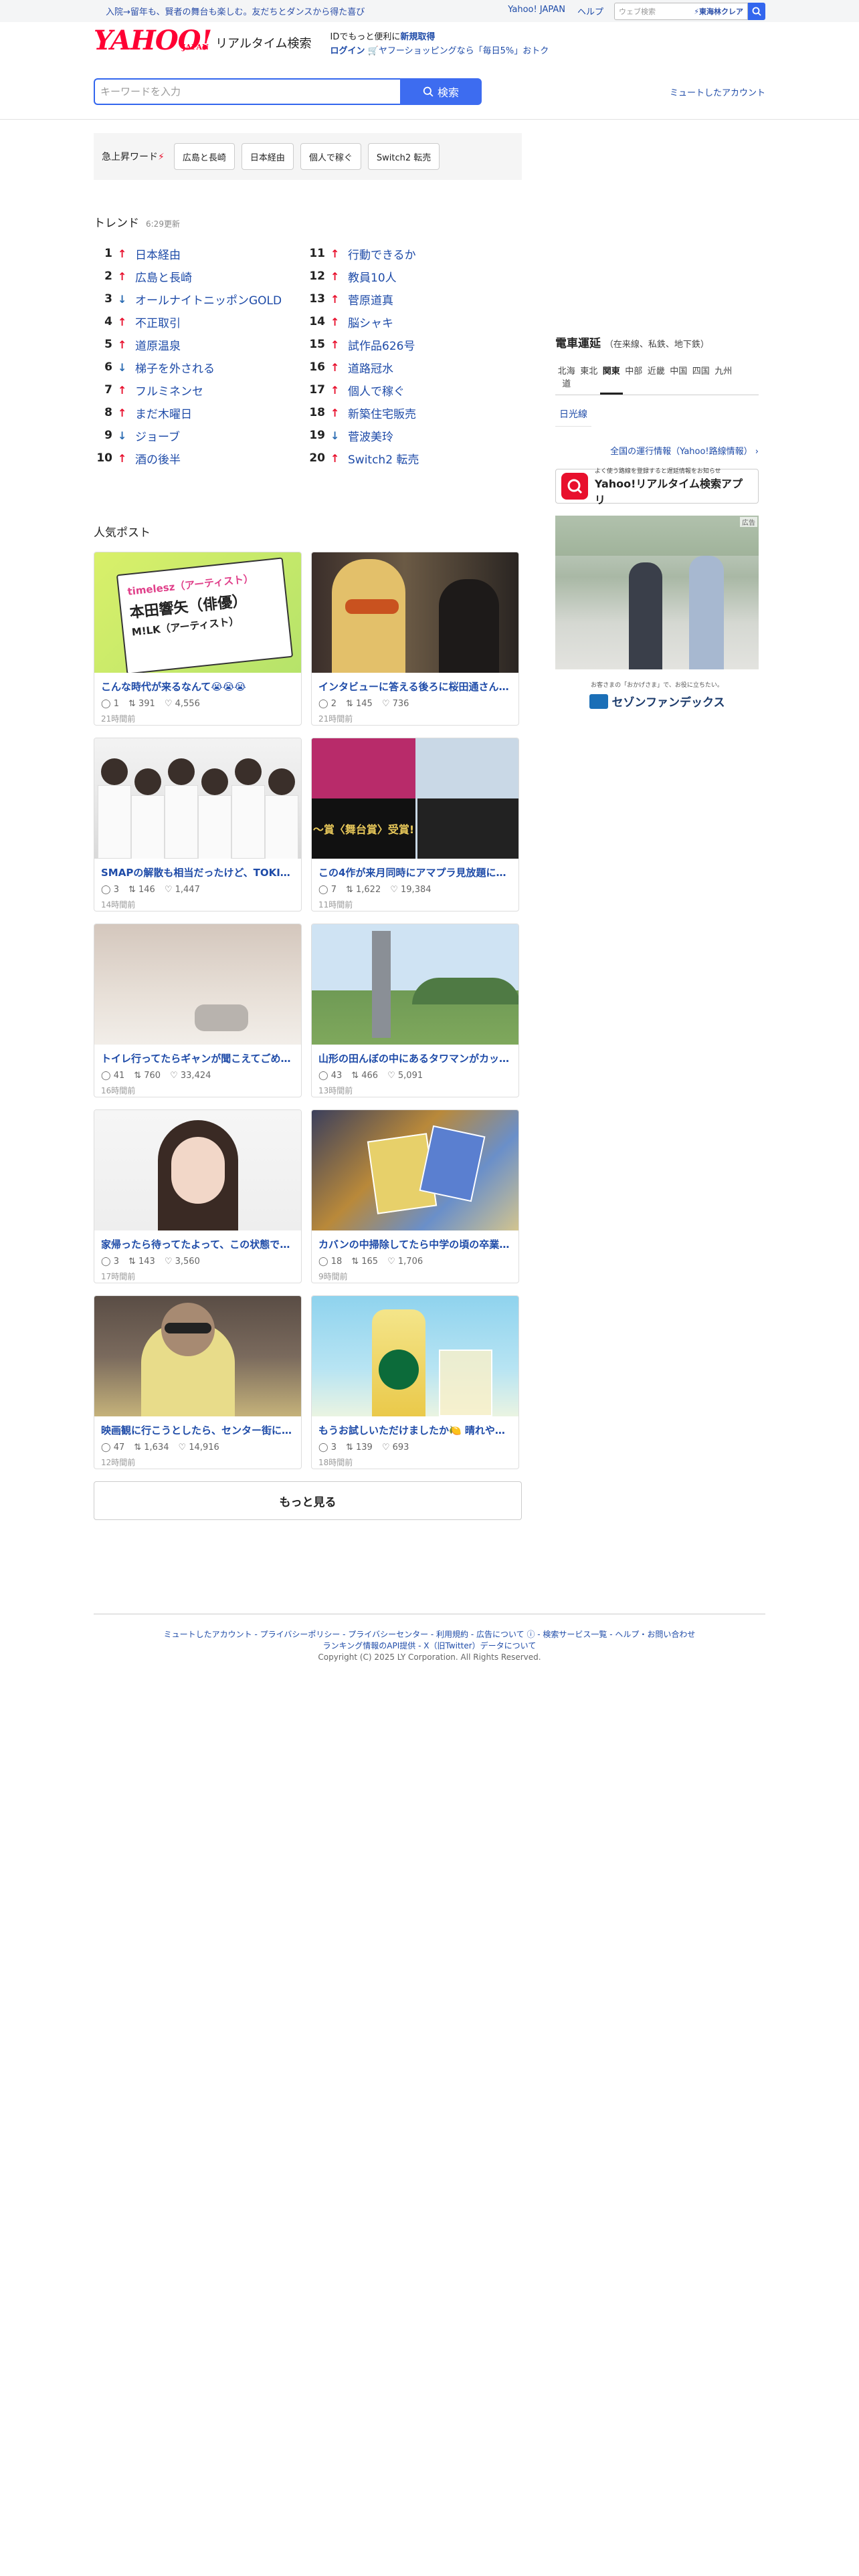  Describe the element at coordinates (116, 890) in the screenshot. I see `reply-count: 3` at that location.